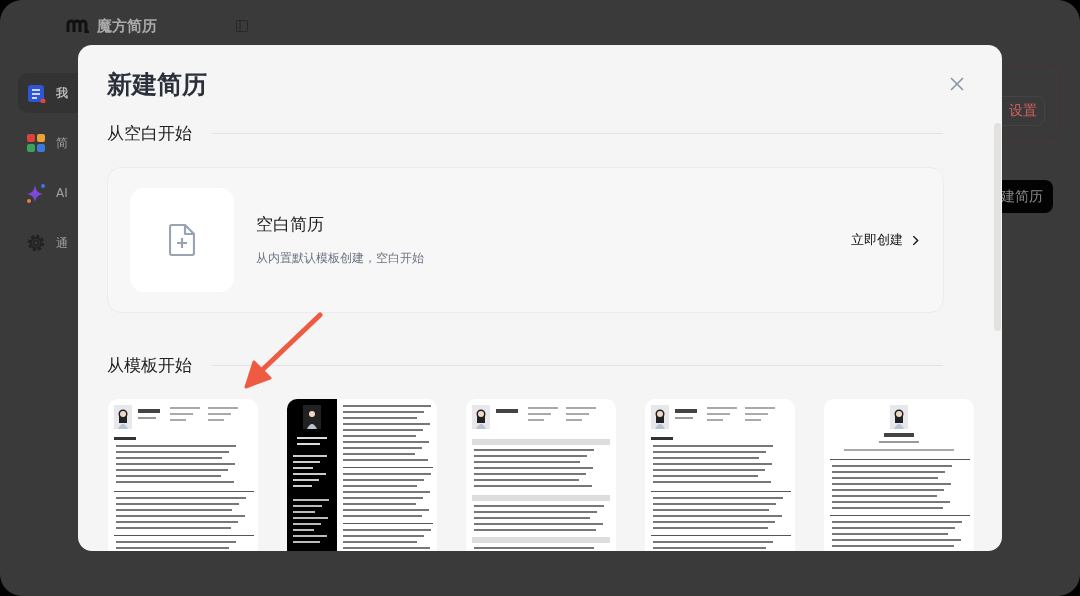 This screenshot has height=596, width=1080. What do you see at coordinates (157, 84) in the screenshot?
I see `dialog-title: 新建简历` at bounding box center [157, 84].